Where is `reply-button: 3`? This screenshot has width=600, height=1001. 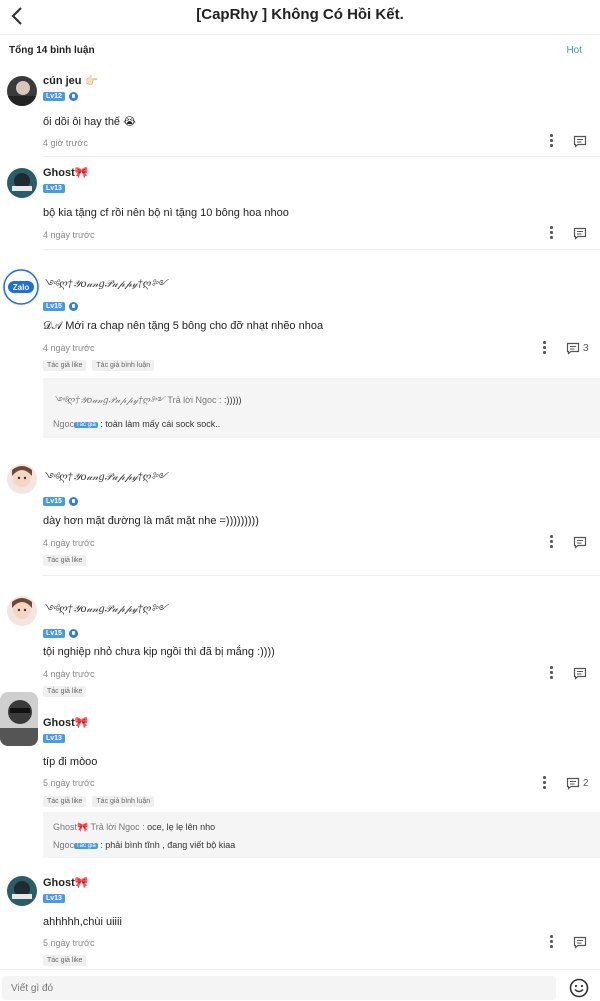
reply-button: 3 is located at coordinates (577, 348).